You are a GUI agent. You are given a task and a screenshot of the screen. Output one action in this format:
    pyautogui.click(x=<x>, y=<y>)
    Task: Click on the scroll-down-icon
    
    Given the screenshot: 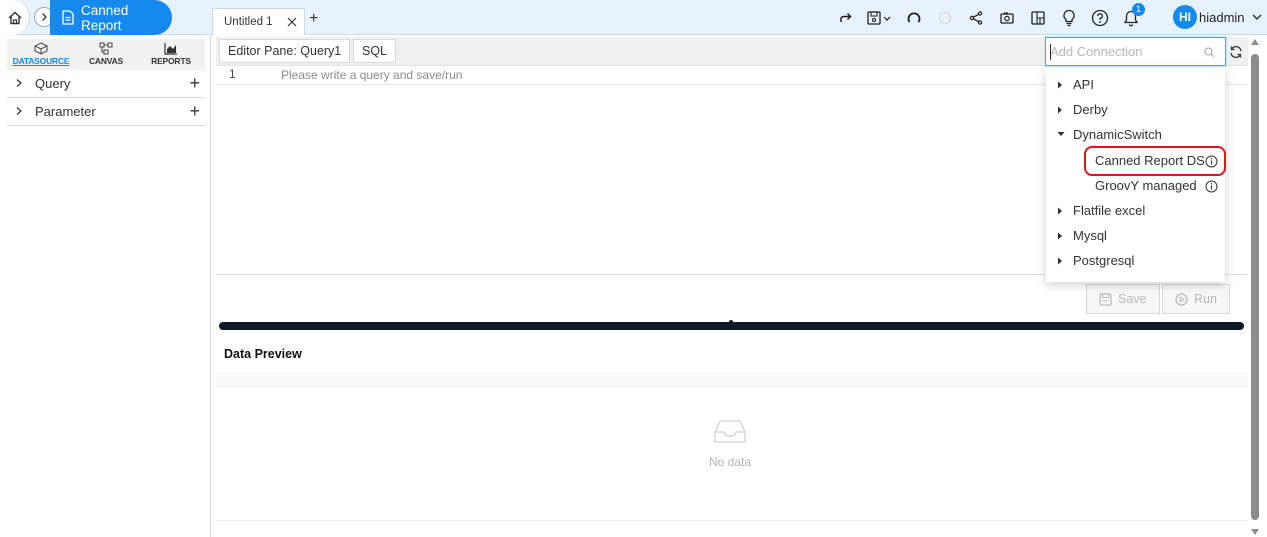 What is the action you would take?
    pyautogui.click(x=1255, y=532)
    